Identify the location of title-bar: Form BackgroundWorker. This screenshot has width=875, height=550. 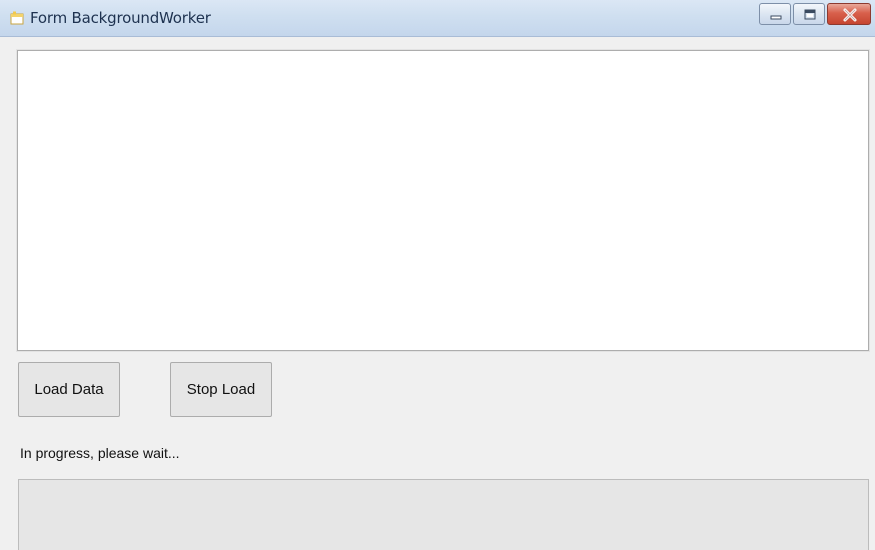
(437, 18).